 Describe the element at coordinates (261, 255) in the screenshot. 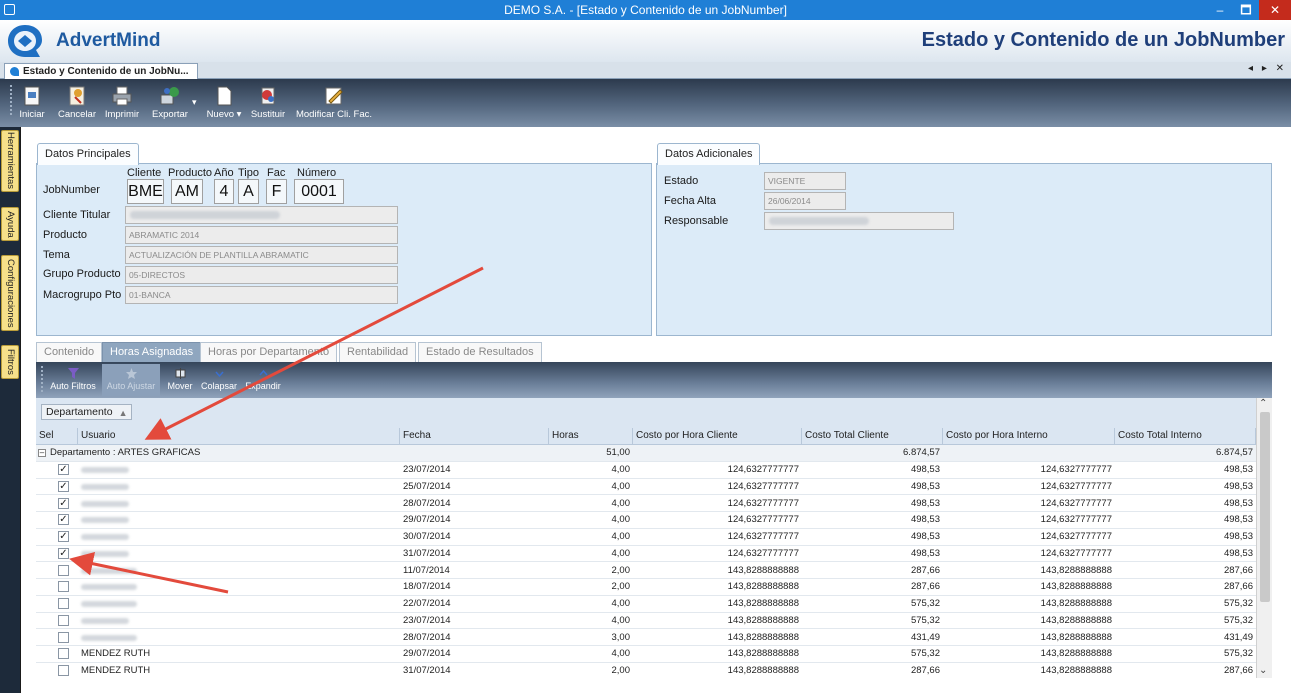

I see `tema-field: ACTUALIZACIÓN DE PLANTILLA ABRAMATIC` at that location.